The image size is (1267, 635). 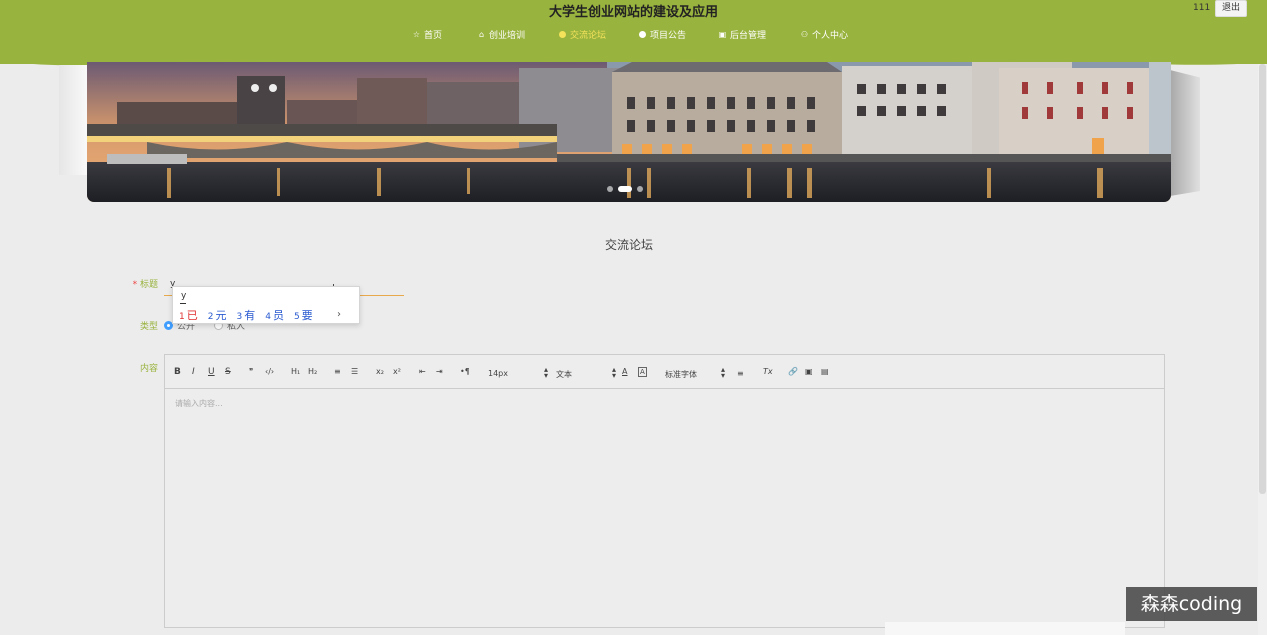 I want to click on heading-2-button: H₂, so click(x=312, y=371).